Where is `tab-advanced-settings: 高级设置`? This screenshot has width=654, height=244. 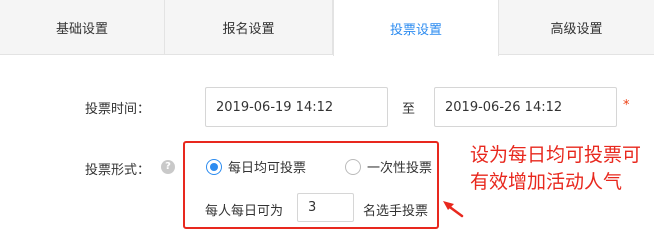 tab-advanced-settings: 高级设置 is located at coordinates (576, 27).